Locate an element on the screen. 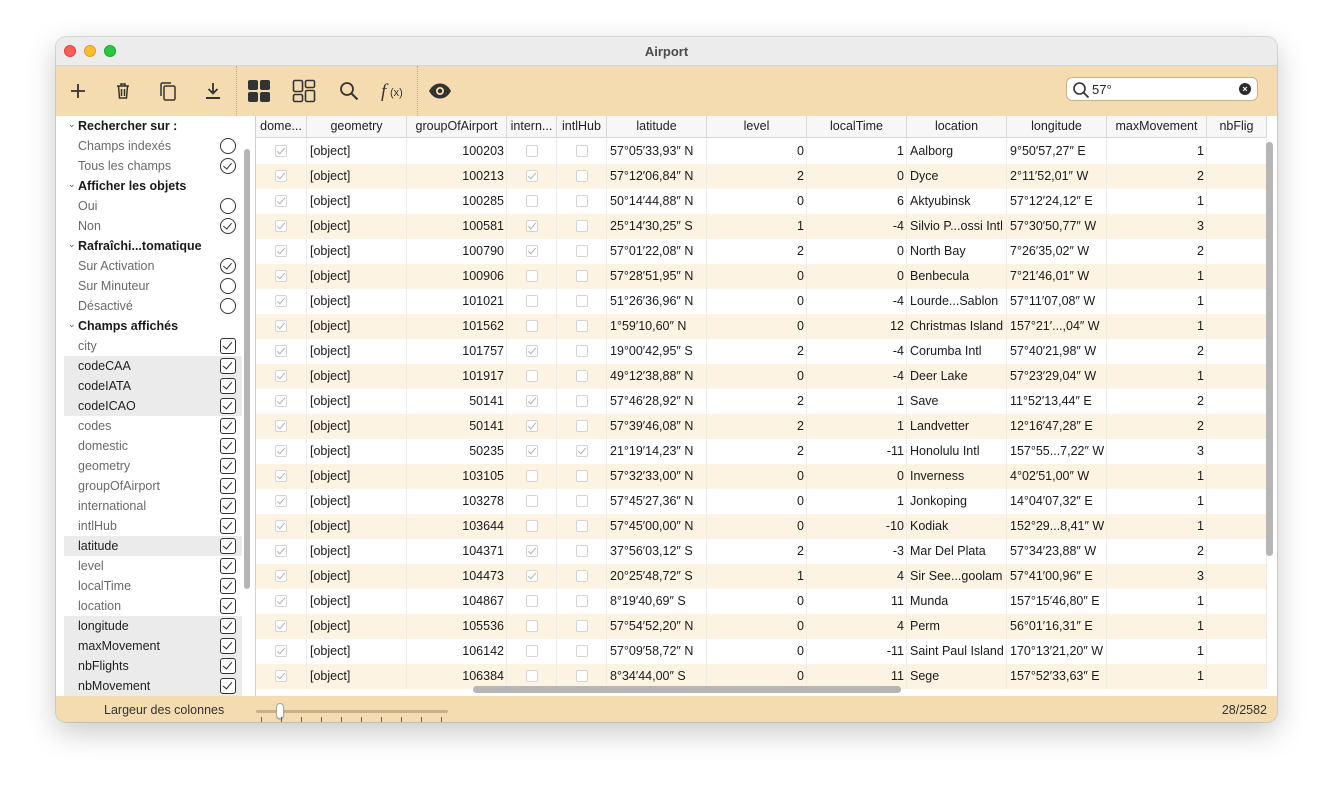 This screenshot has height=796, width=1333. cell-location: Sege is located at coordinates (957, 676).